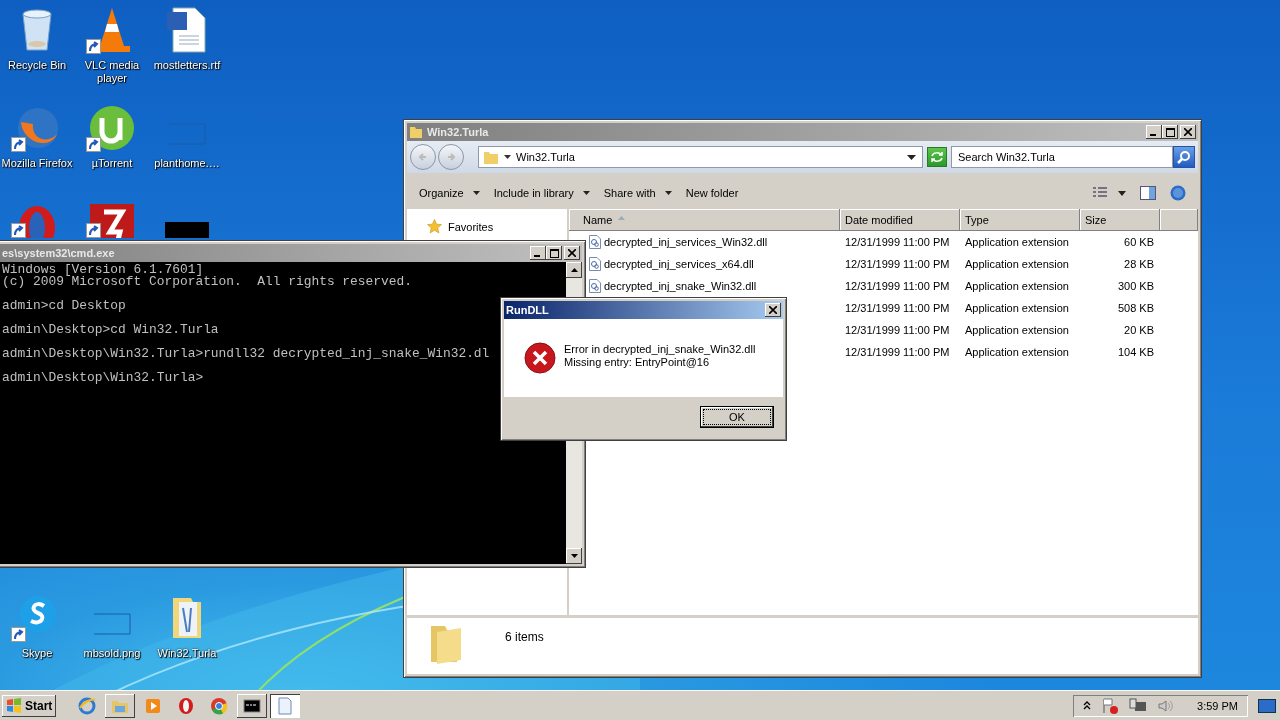  What do you see at coordinates (1135, 308) in the screenshot?
I see `size-cell: 508 KB` at bounding box center [1135, 308].